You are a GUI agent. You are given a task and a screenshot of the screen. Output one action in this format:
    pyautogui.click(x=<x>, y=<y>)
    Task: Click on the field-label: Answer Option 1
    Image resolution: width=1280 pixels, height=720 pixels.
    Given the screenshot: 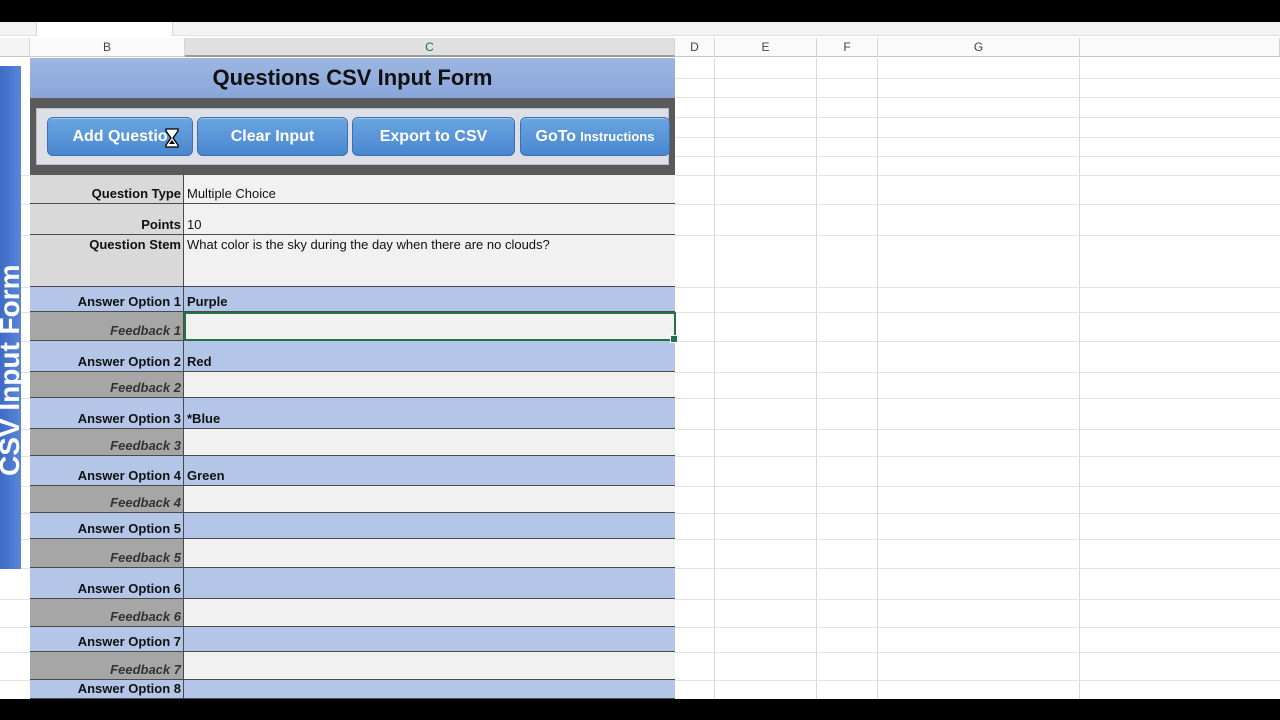 What is the action you would take?
    pyautogui.click(x=107, y=299)
    